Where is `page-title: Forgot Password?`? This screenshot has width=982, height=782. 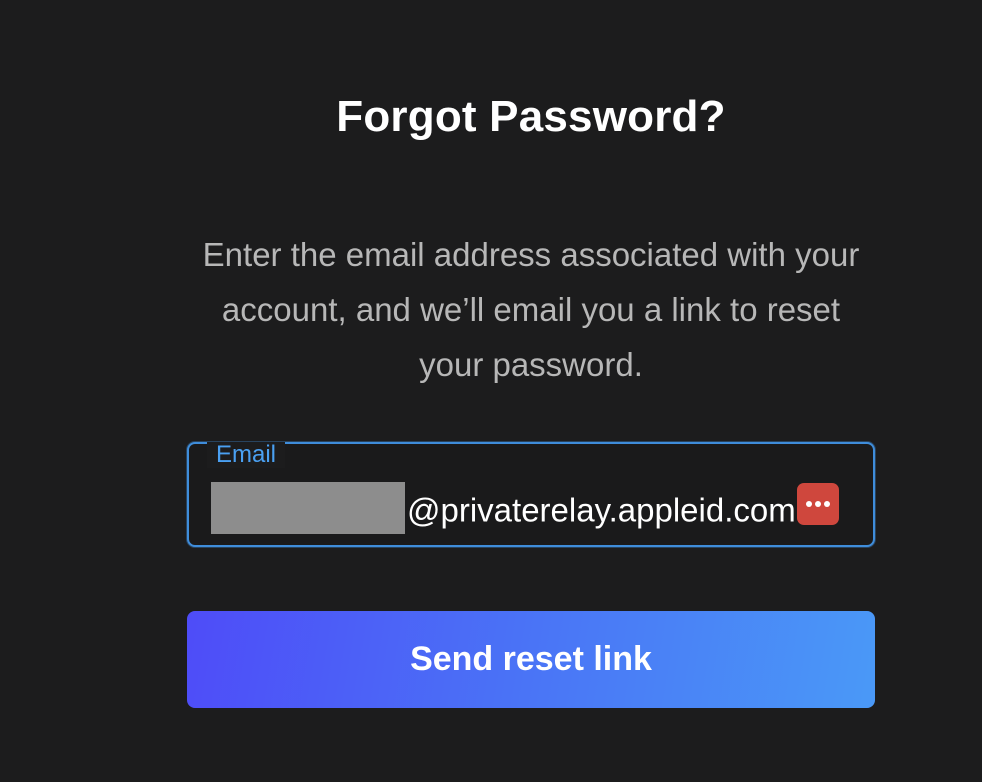 page-title: Forgot Password? is located at coordinates (531, 116).